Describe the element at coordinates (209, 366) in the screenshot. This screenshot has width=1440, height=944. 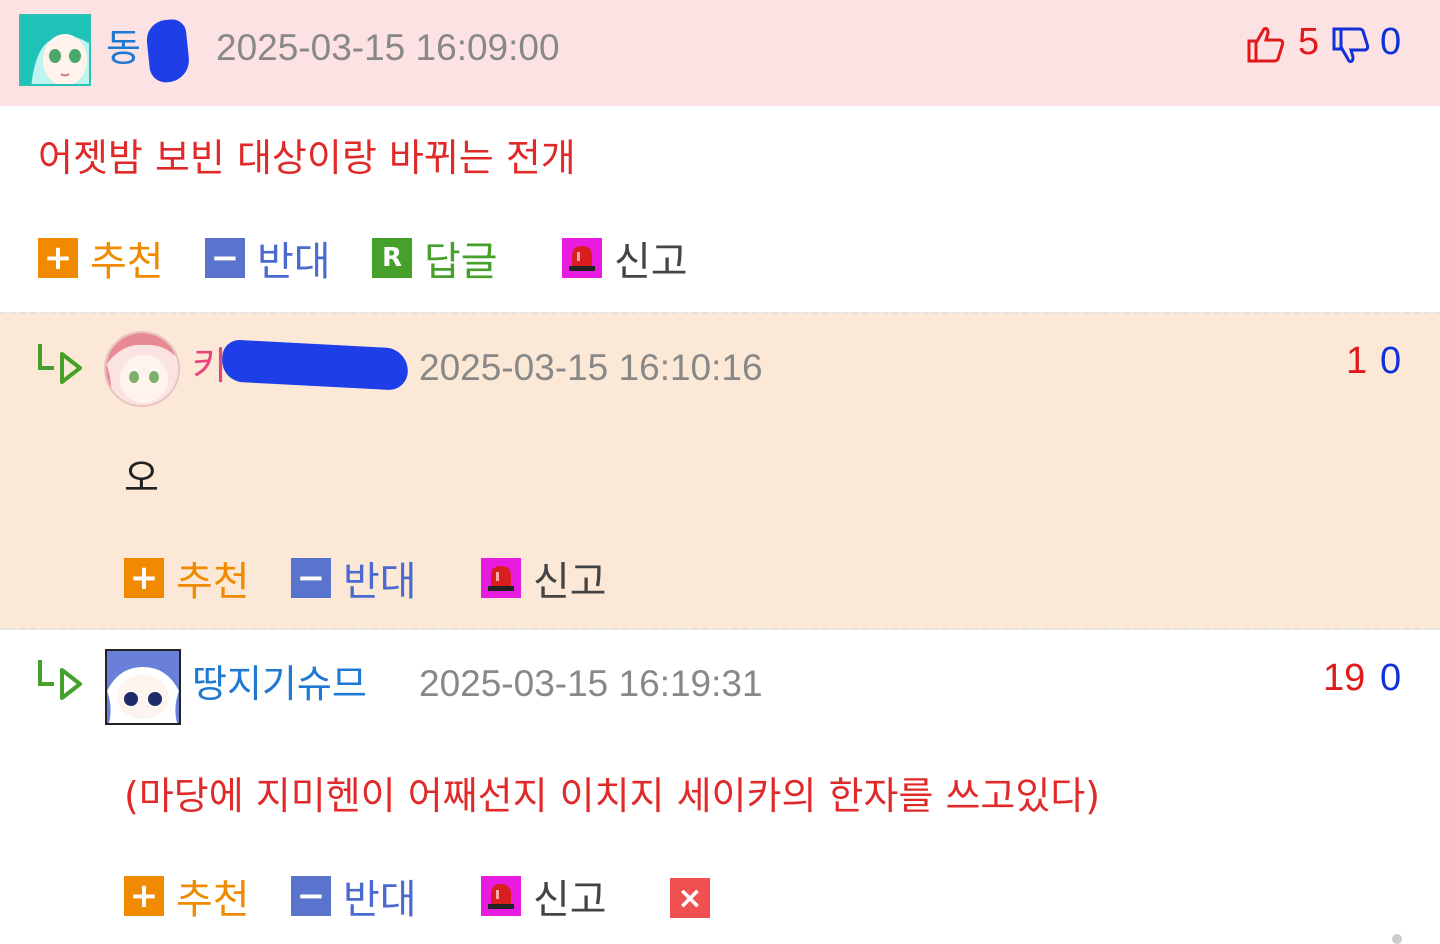
I see `nickname: 키` at that location.